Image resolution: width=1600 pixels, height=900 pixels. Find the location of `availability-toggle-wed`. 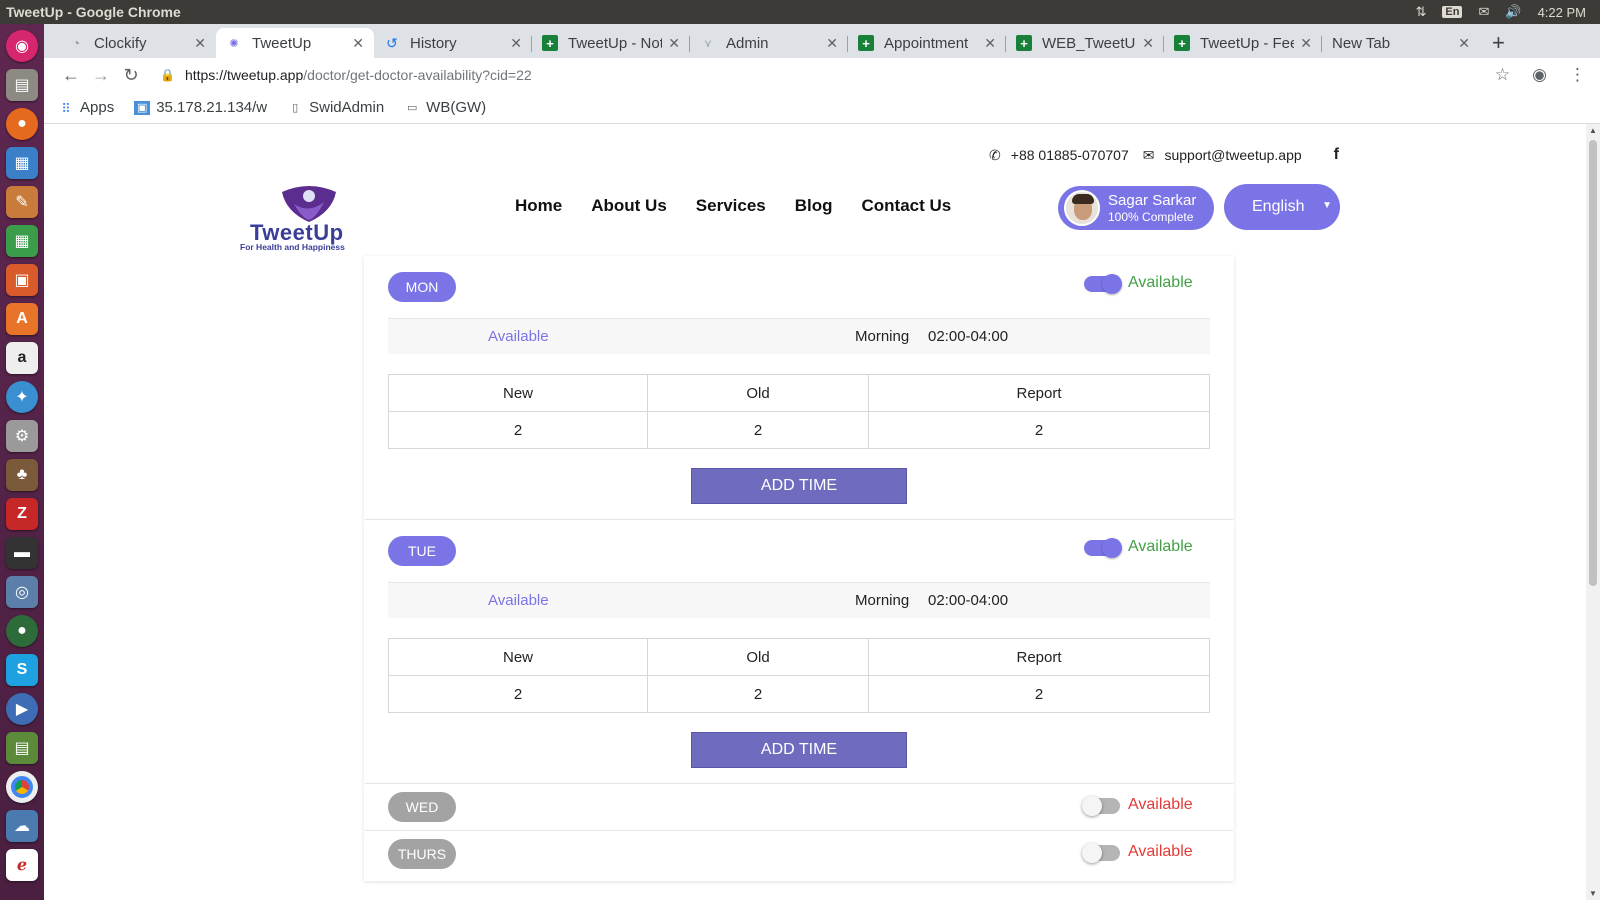

availability-toggle-wed is located at coordinates (1101, 806).